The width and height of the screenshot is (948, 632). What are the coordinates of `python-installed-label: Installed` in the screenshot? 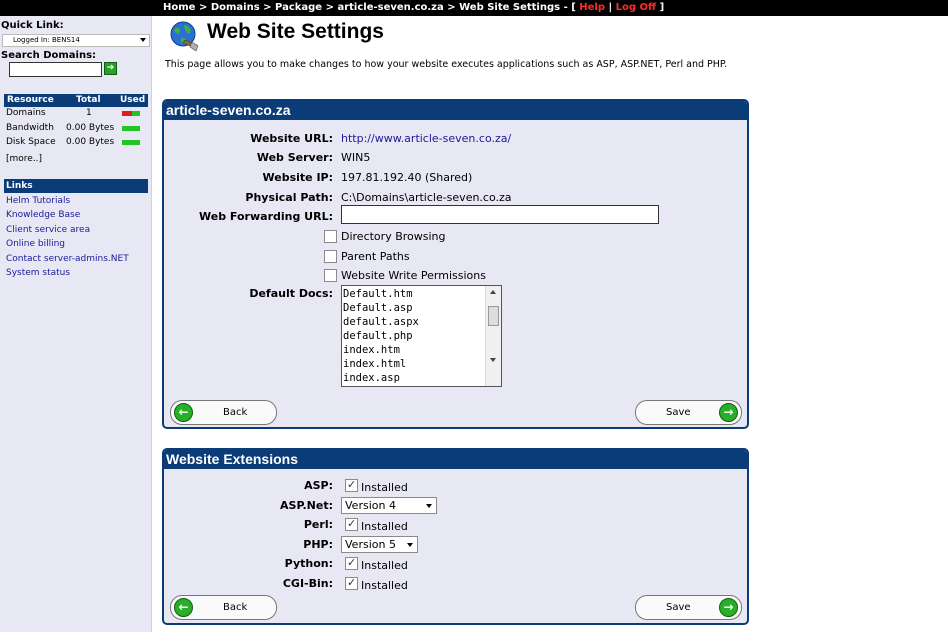 It's located at (384, 565).